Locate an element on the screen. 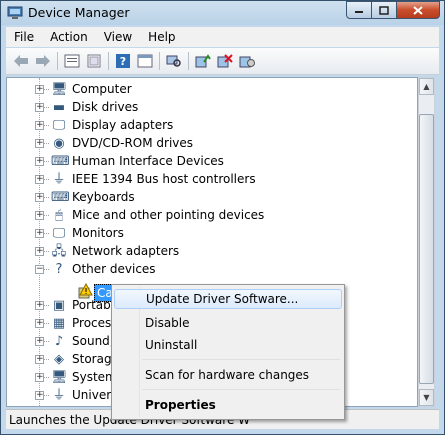  window-title: Device Manager is located at coordinates (79, 12).